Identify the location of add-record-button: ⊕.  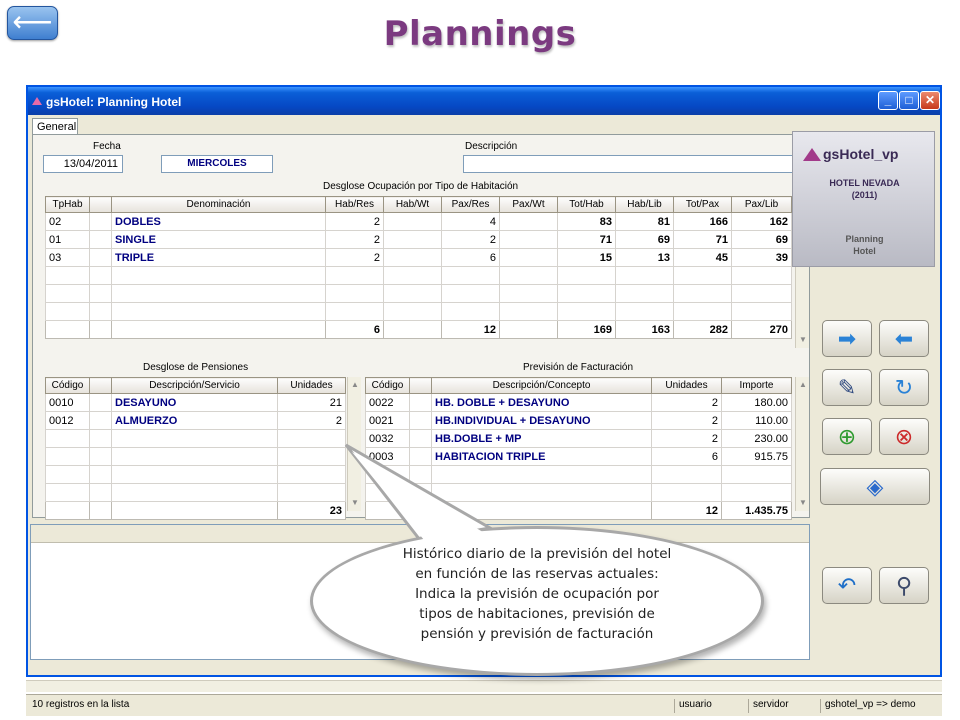
(847, 436).